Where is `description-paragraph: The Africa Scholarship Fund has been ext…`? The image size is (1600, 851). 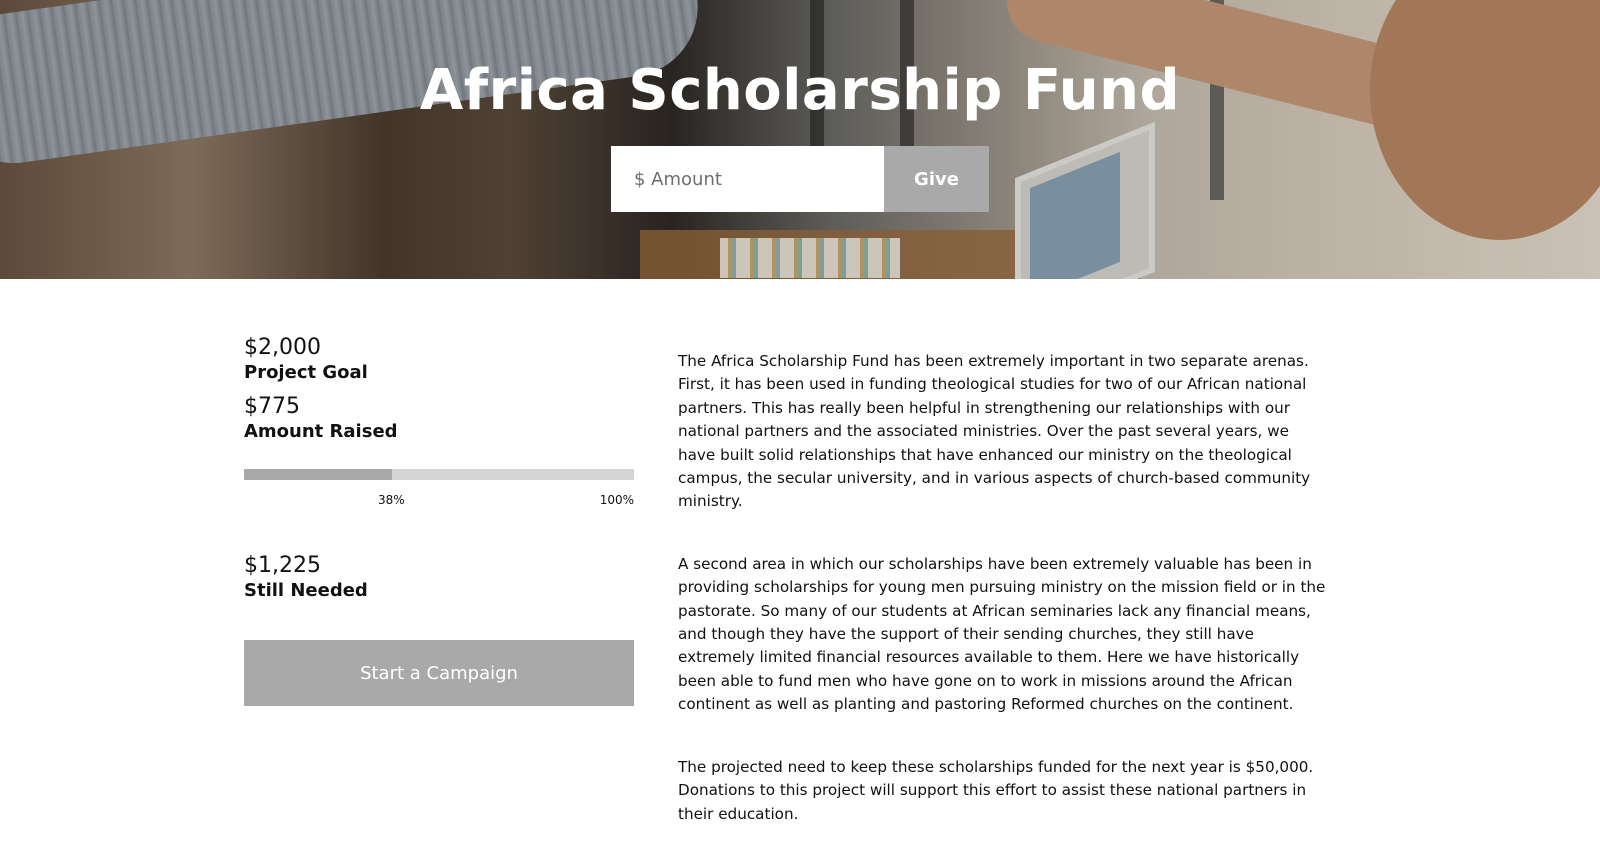 description-paragraph: The Africa Scholarship Fund has been ext… is located at coordinates (994, 431).